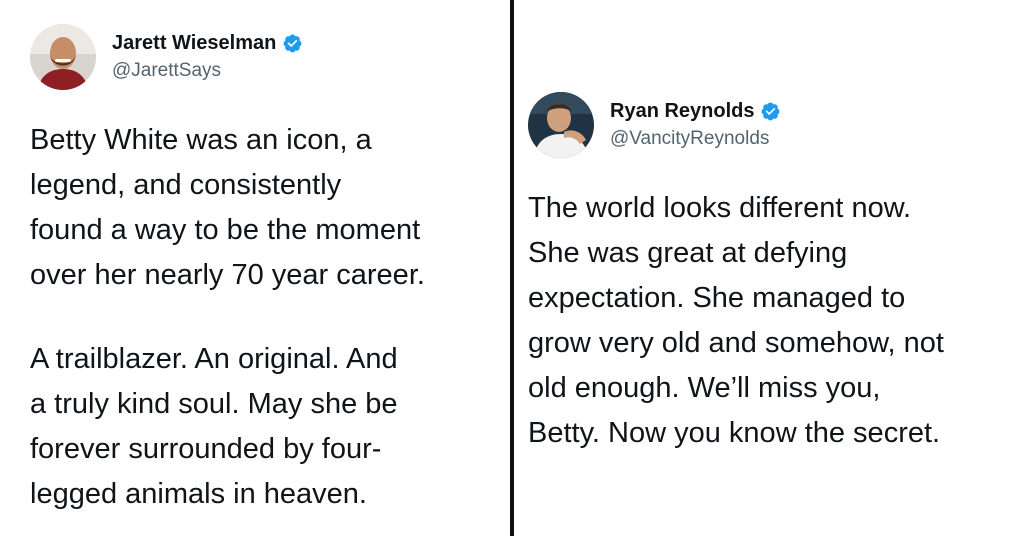 Image resolution: width=1024 pixels, height=536 pixels. What do you see at coordinates (682, 111) in the screenshot?
I see `display-name: Ryan Reynolds` at bounding box center [682, 111].